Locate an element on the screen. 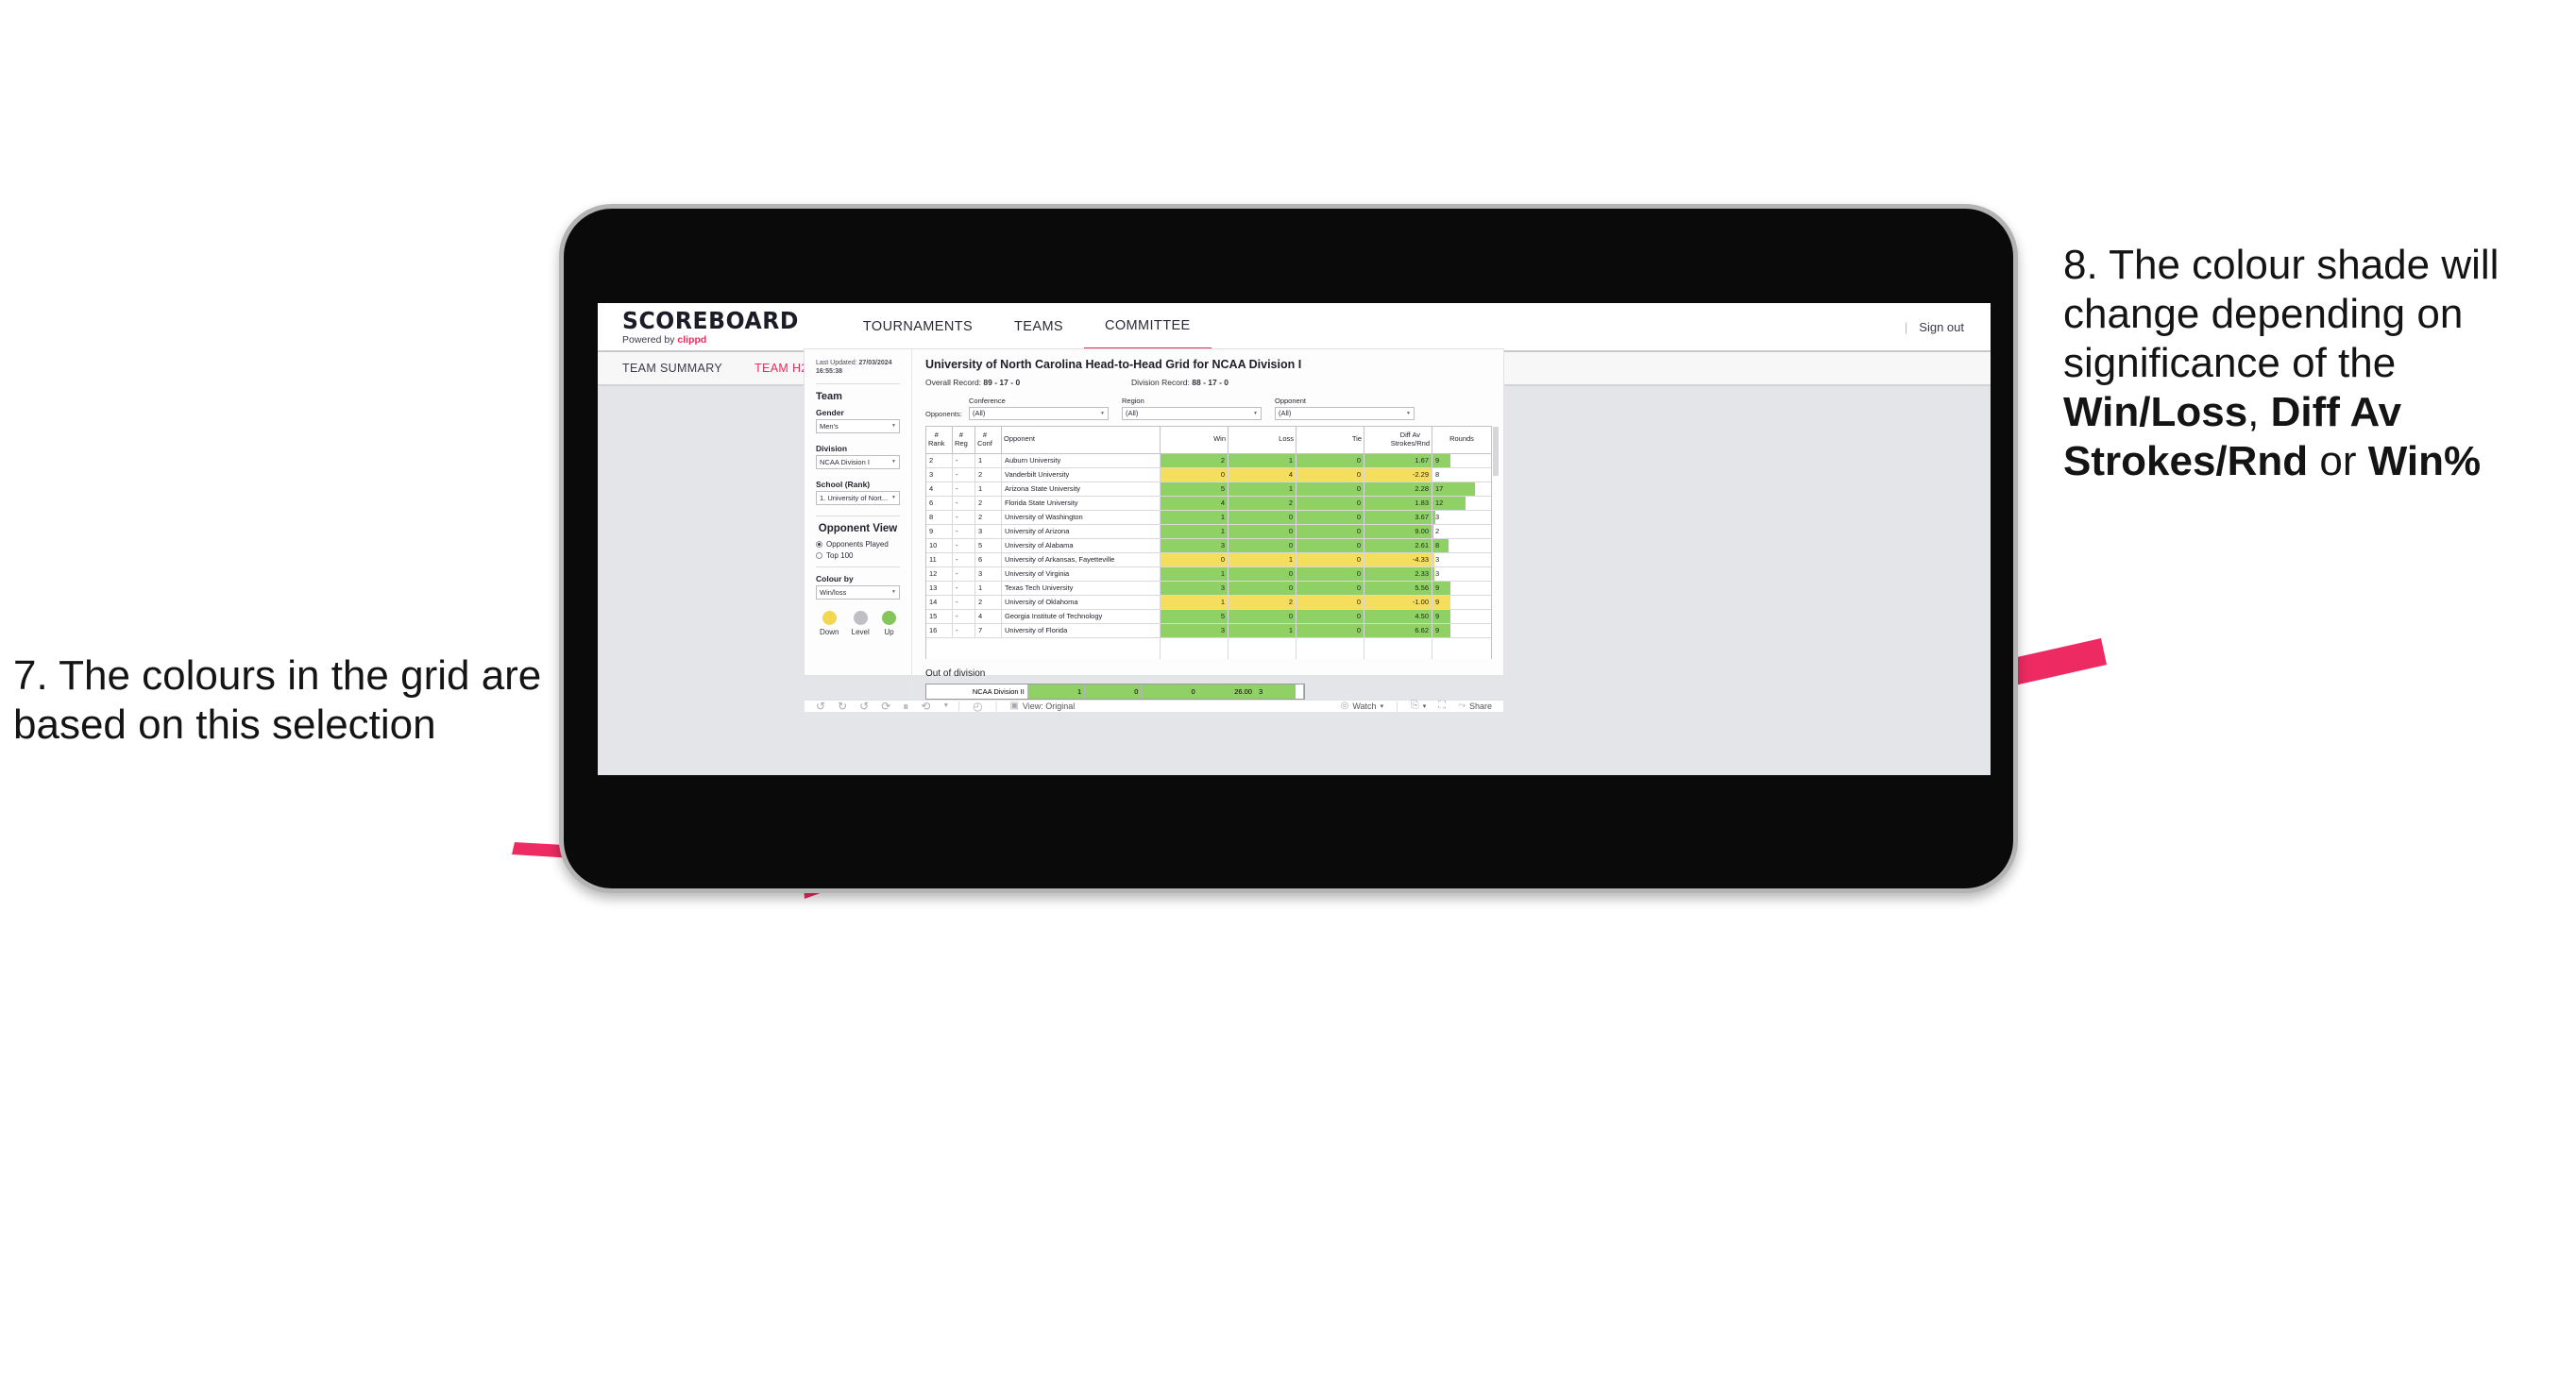 The width and height of the screenshot is (2576, 1386). region-select: (All) ▼ is located at coordinates (1192, 413).